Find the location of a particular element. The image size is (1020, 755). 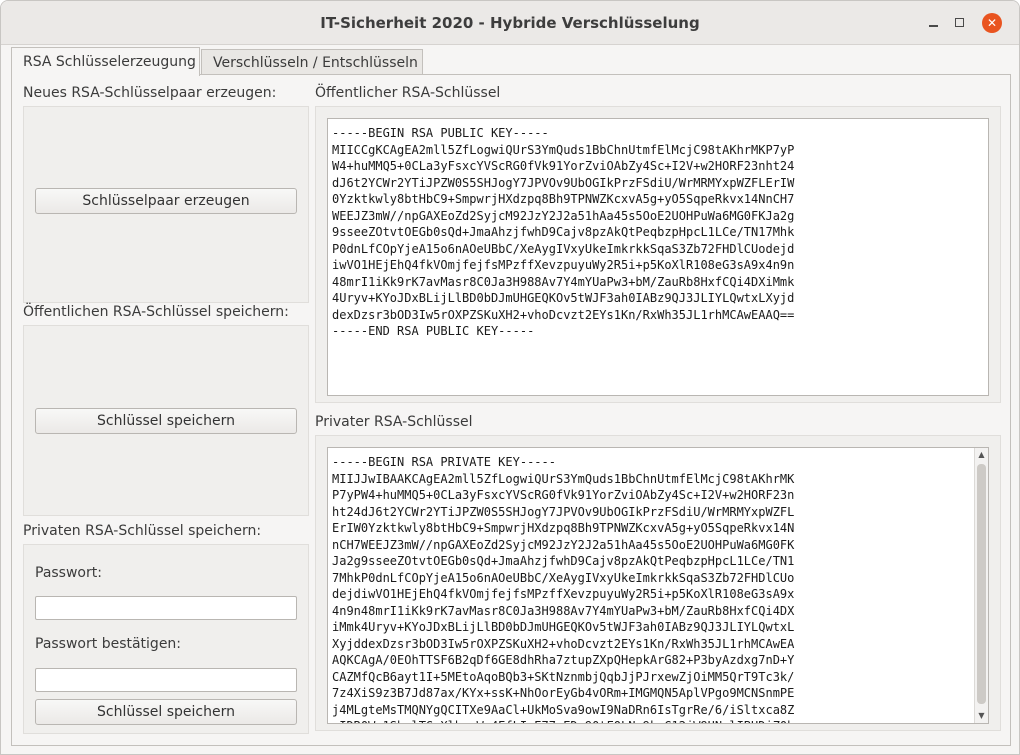

save-public-key-label: Öffentlichen RSA-Schlüssel speichern: is located at coordinates (156, 312).